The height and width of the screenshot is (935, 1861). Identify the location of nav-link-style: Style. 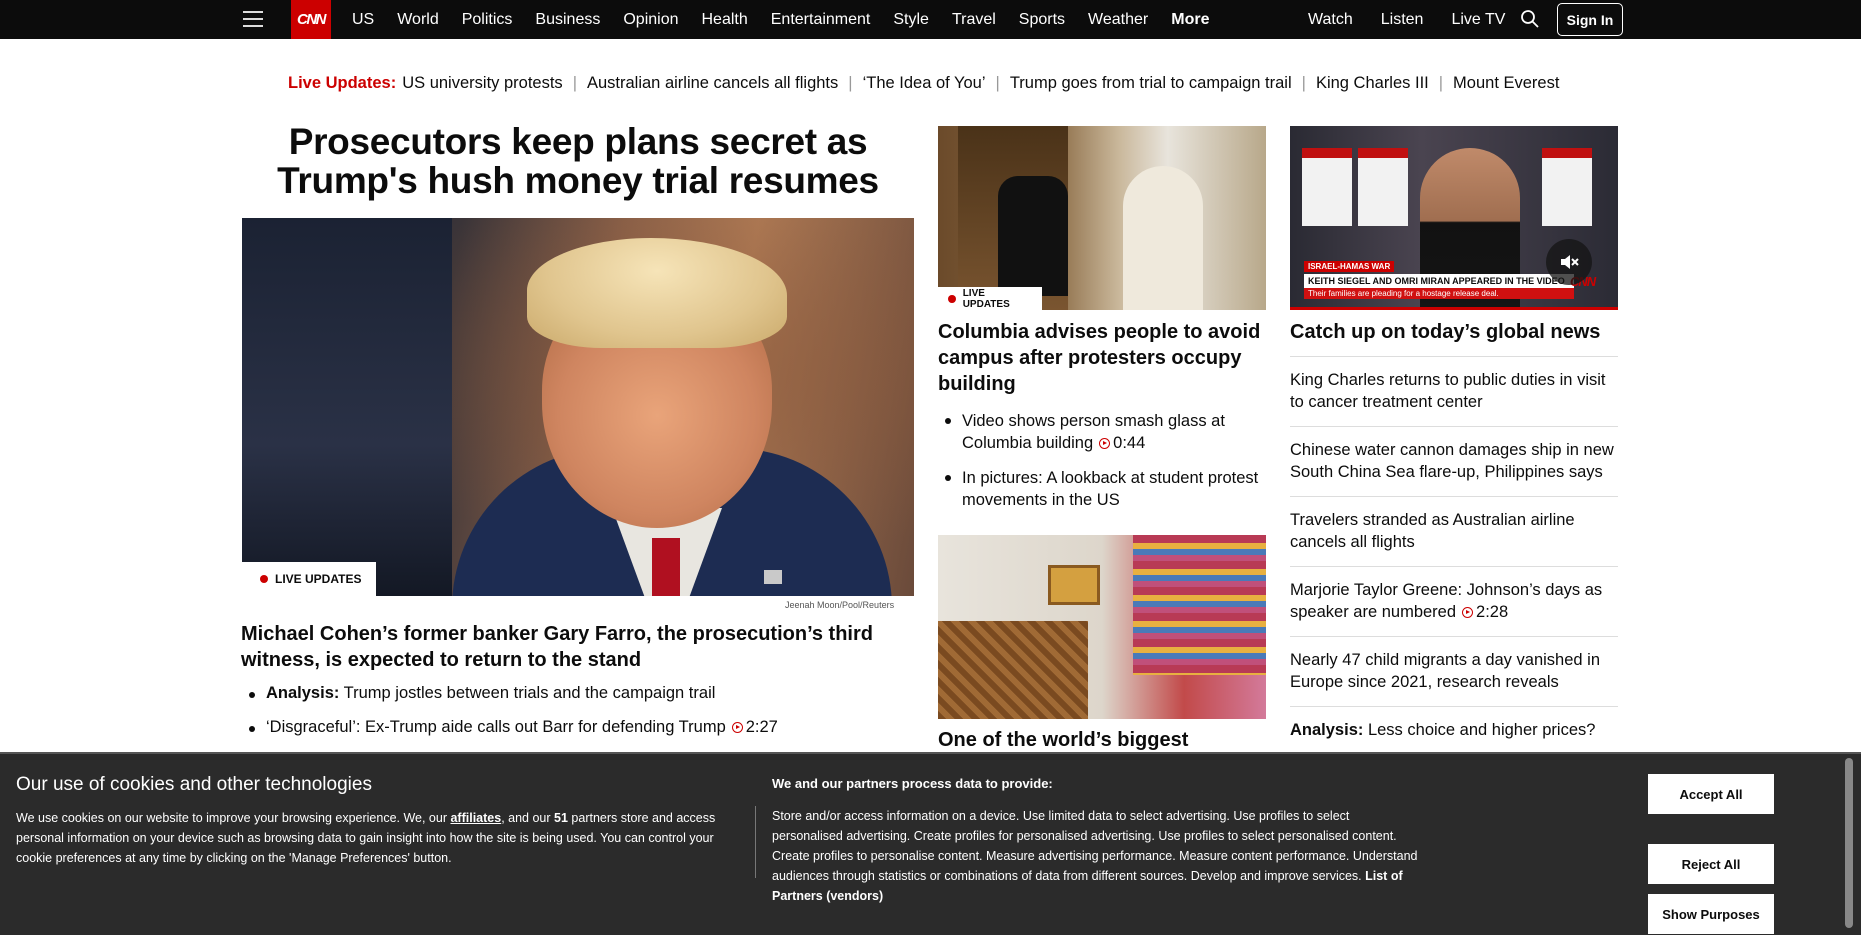
(911, 20).